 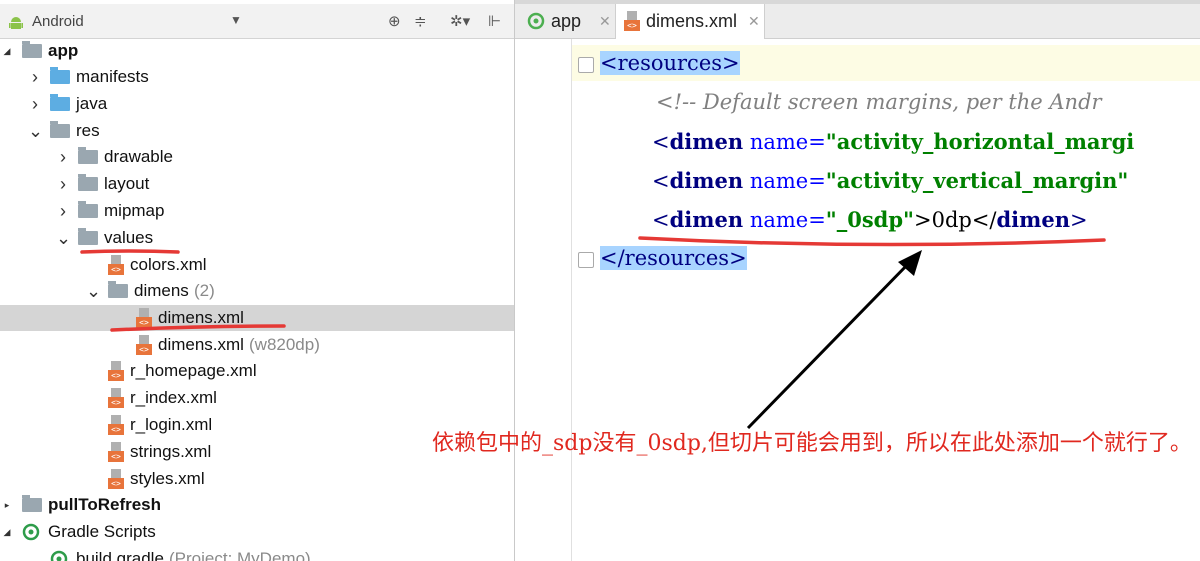 I want to click on underline-values, so click(x=130, y=251).